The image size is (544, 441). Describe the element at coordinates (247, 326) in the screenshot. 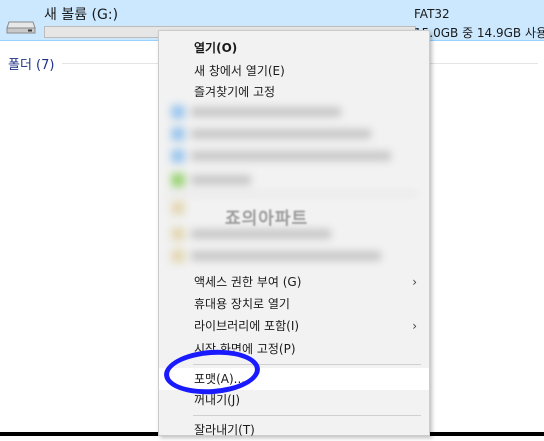

I see `menu-item-label: 라이브러리에 포함(I)` at that location.